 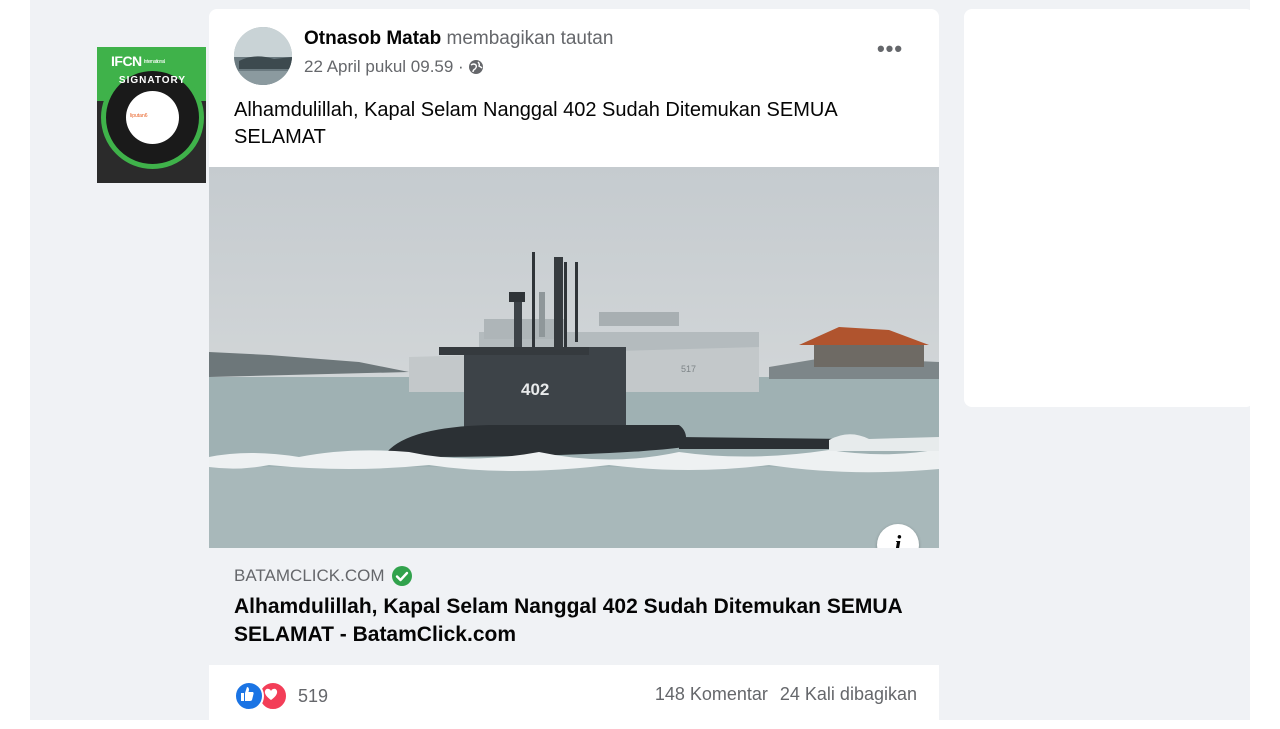 What do you see at coordinates (309, 575) in the screenshot?
I see `link-domain: BATAMCLICK.COM` at bounding box center [309, 575].